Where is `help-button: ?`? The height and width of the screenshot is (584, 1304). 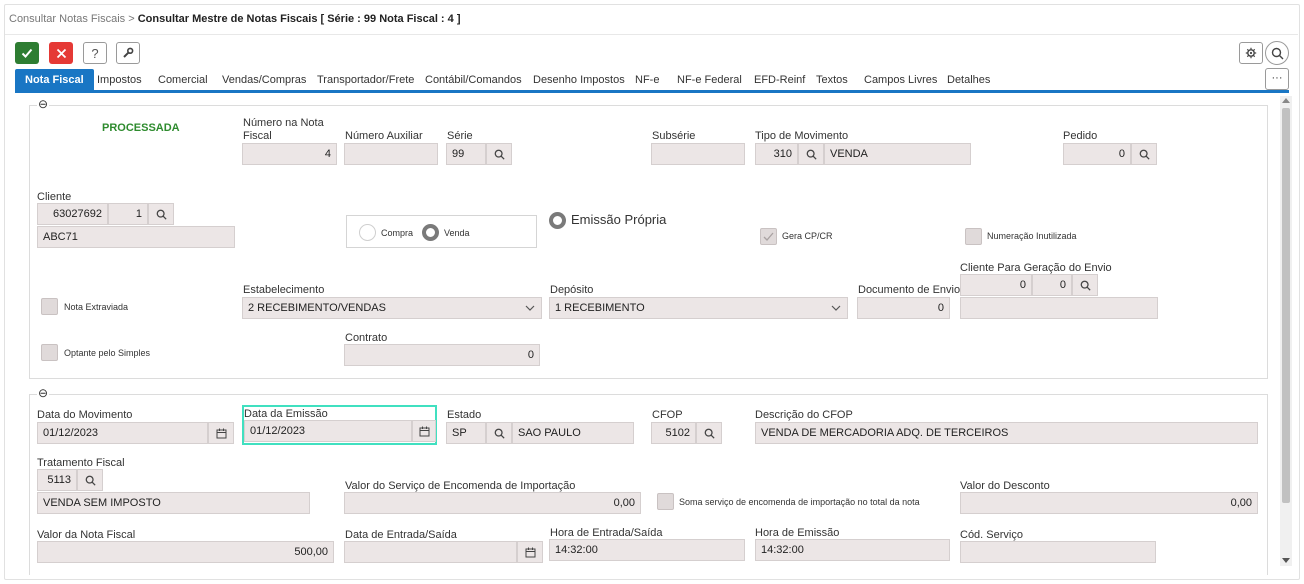 help-button: ? is located at coordinates (95, 53).